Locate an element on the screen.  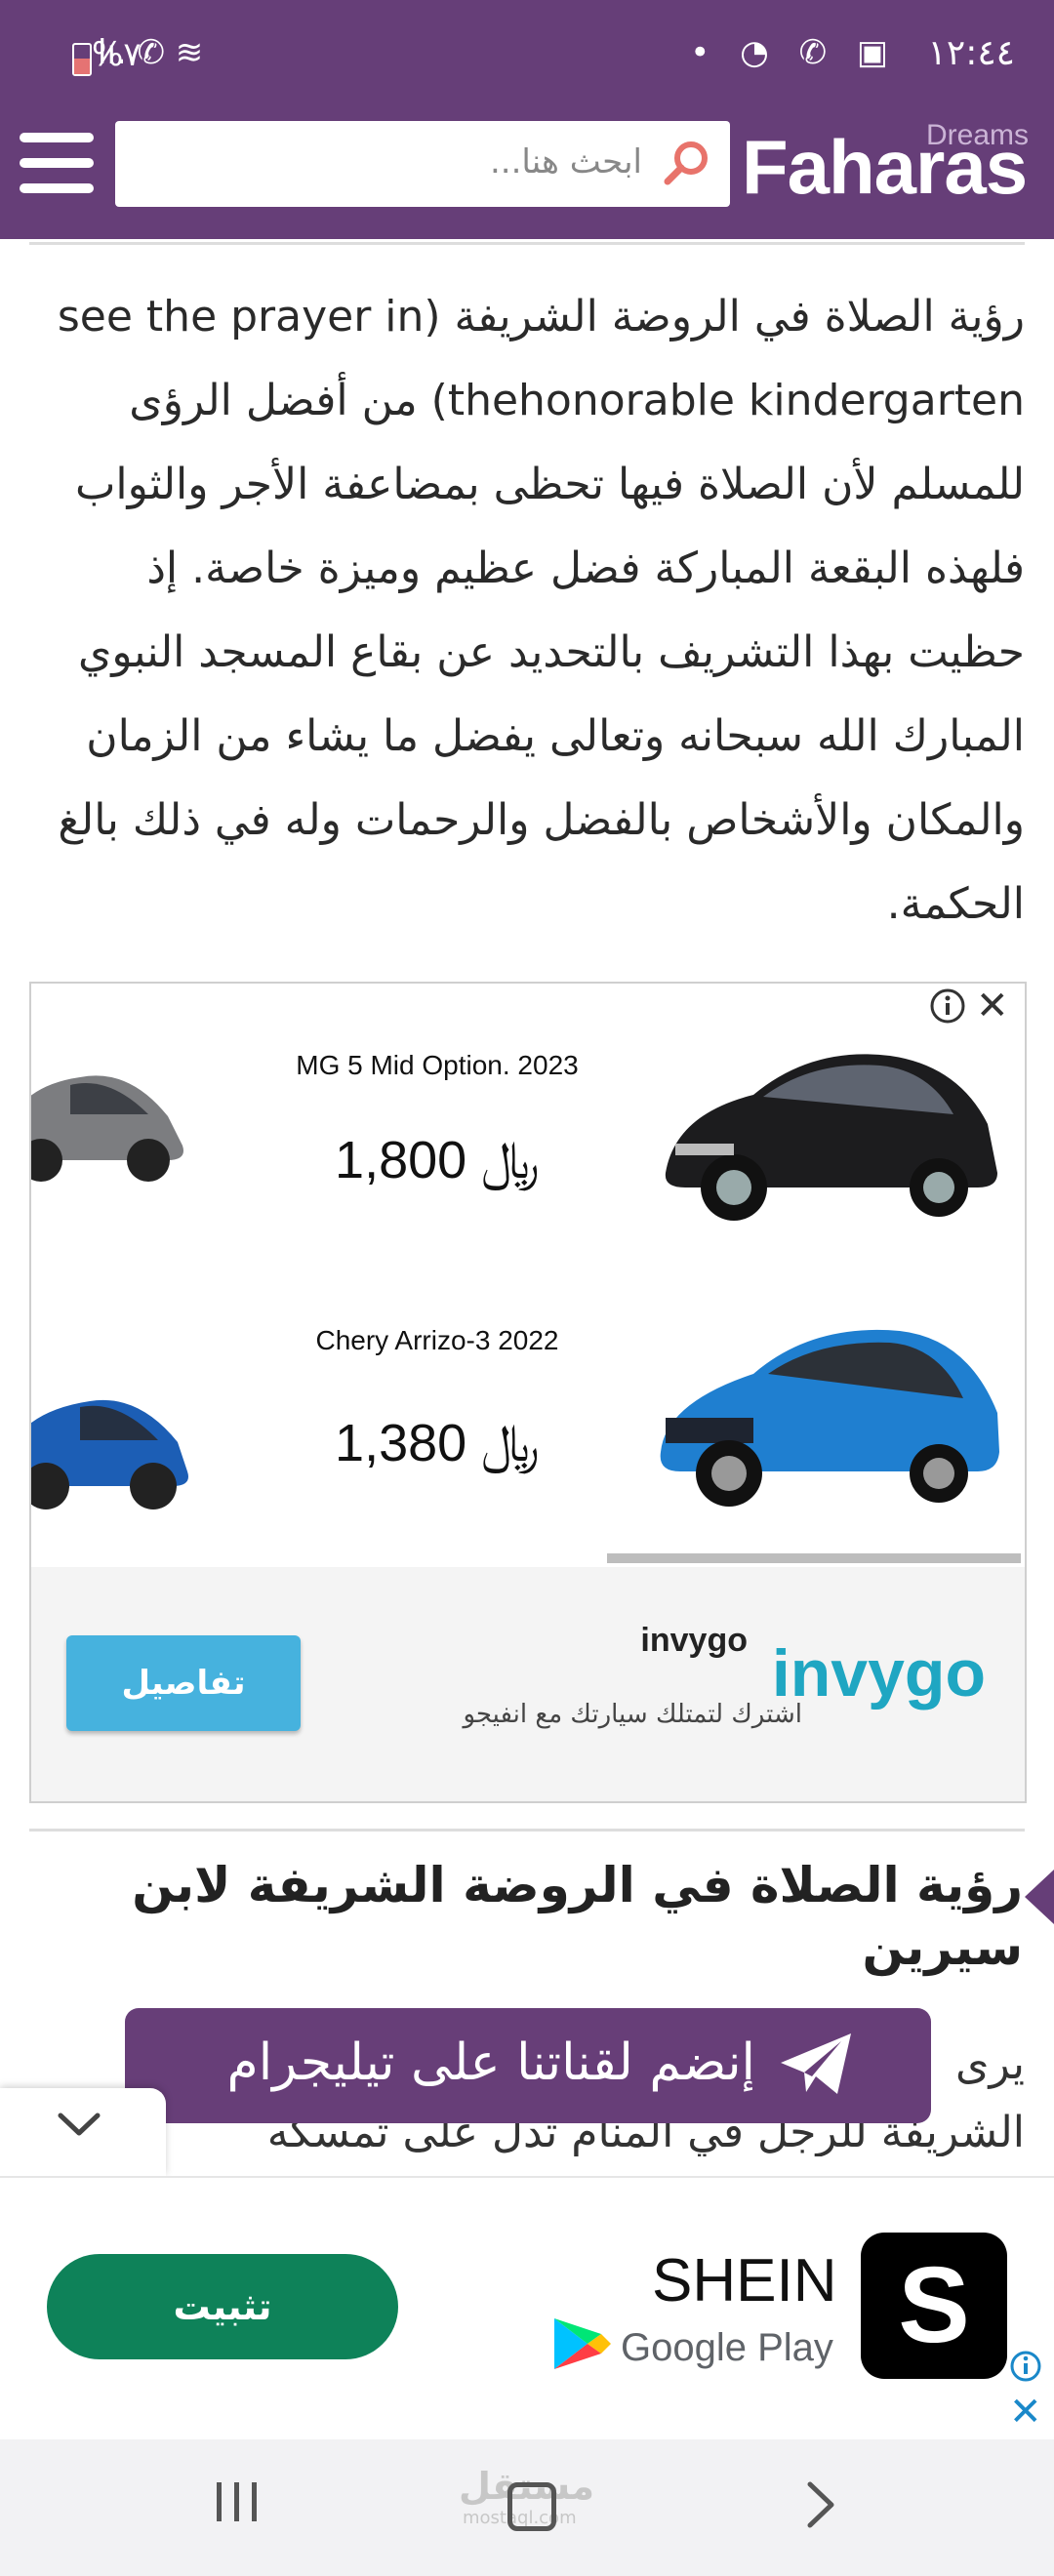
offer-name: MG 5 Mid Option. 2023 is located at coordinates (438, 1065).